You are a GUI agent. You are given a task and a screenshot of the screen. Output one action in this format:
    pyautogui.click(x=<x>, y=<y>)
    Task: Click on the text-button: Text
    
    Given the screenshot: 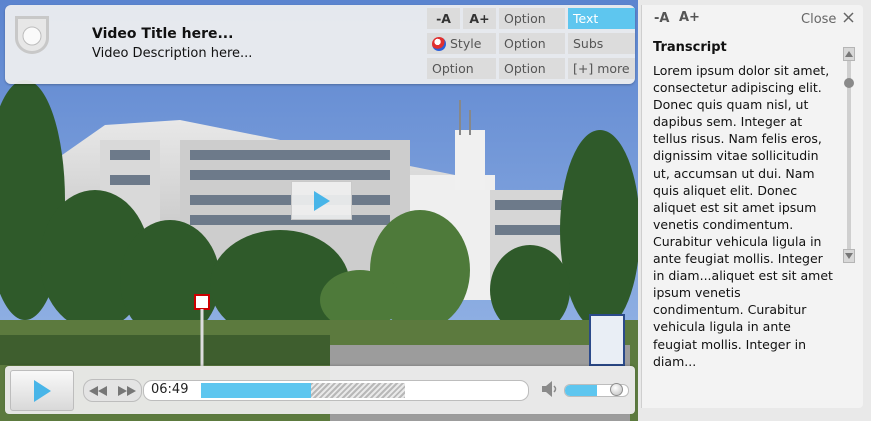 What is the action you would take?
    pyautogui.click(x=601, y=18)
    